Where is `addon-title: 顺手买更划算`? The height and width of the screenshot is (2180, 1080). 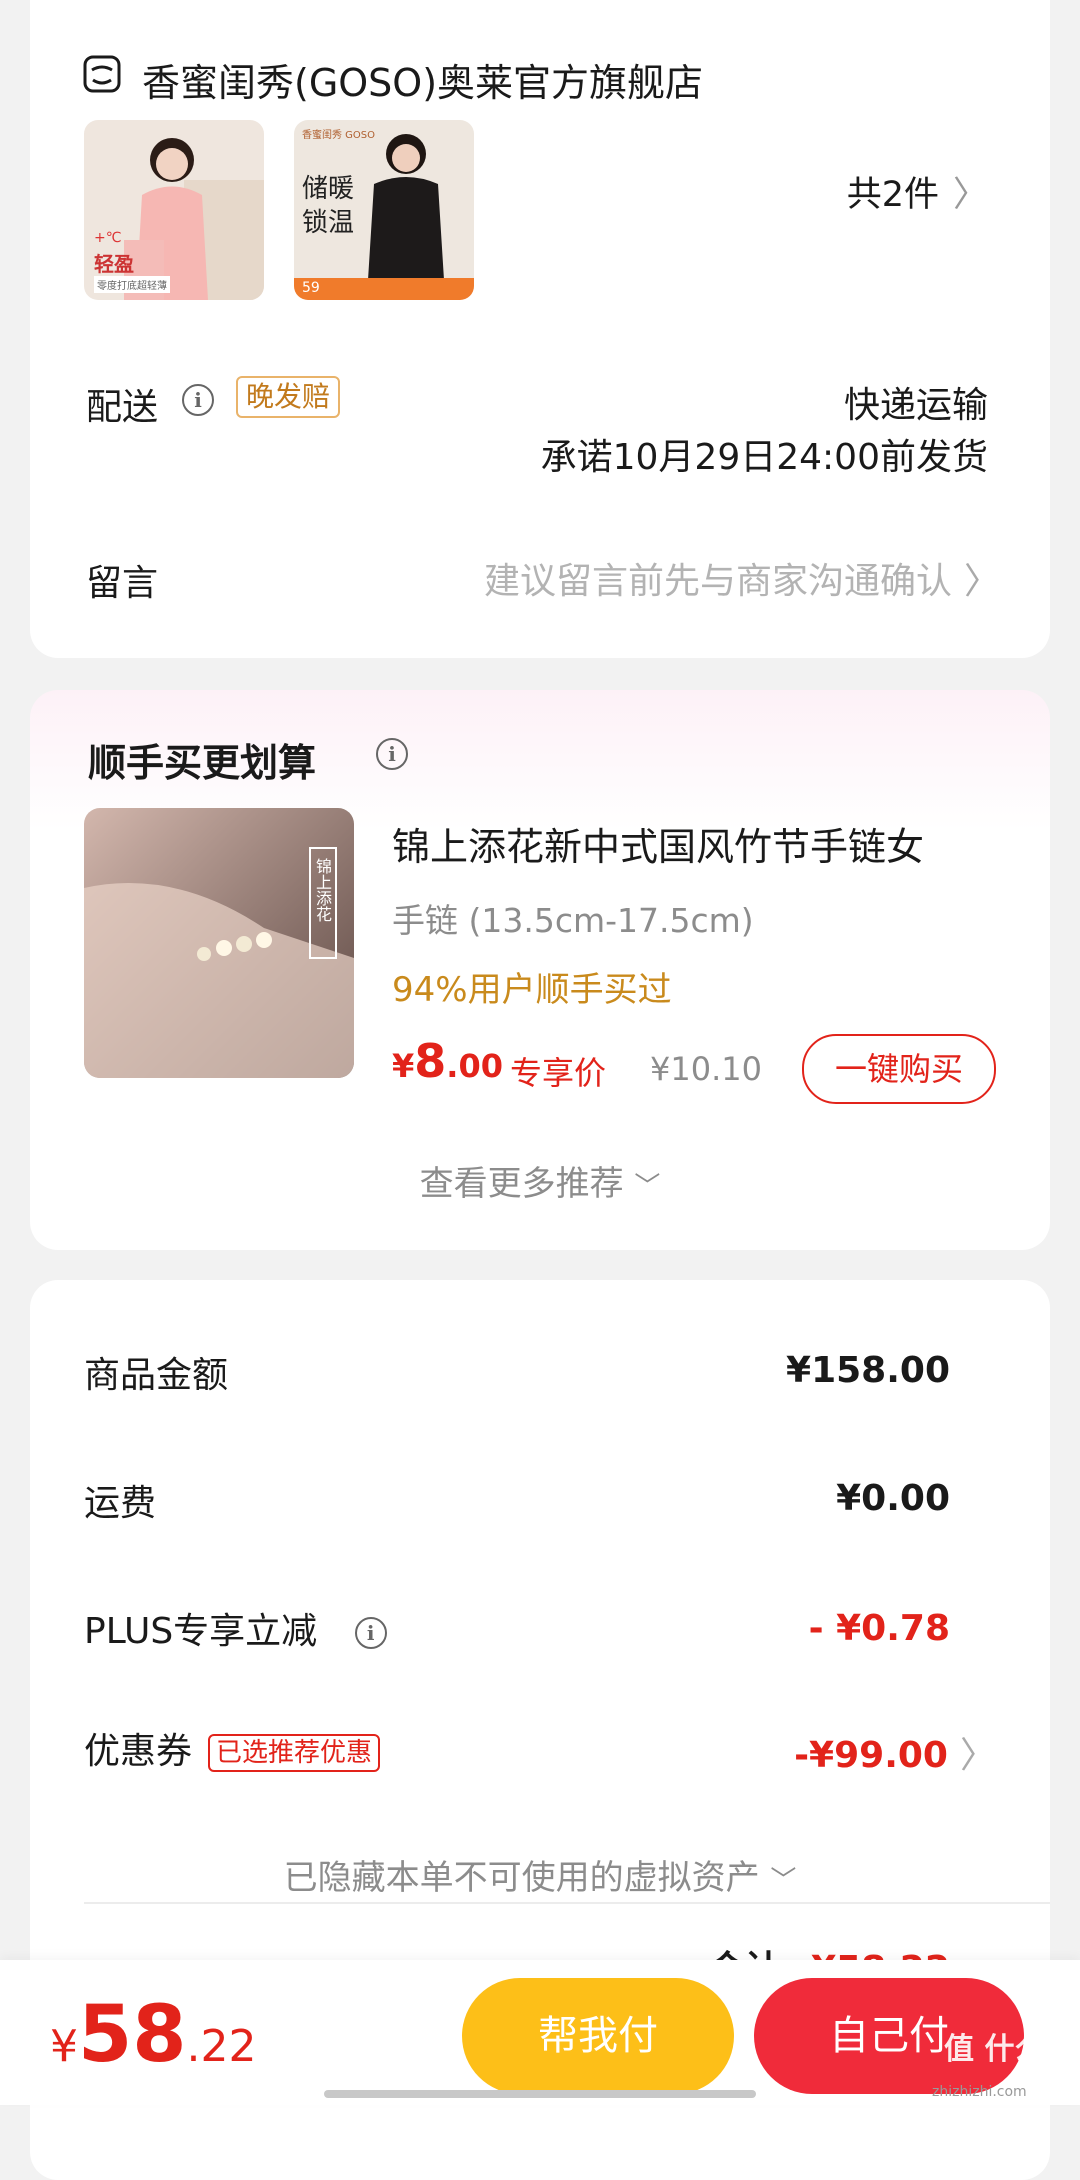
addon-title: 顺手买更划算 is located at coordinates (202, 763).